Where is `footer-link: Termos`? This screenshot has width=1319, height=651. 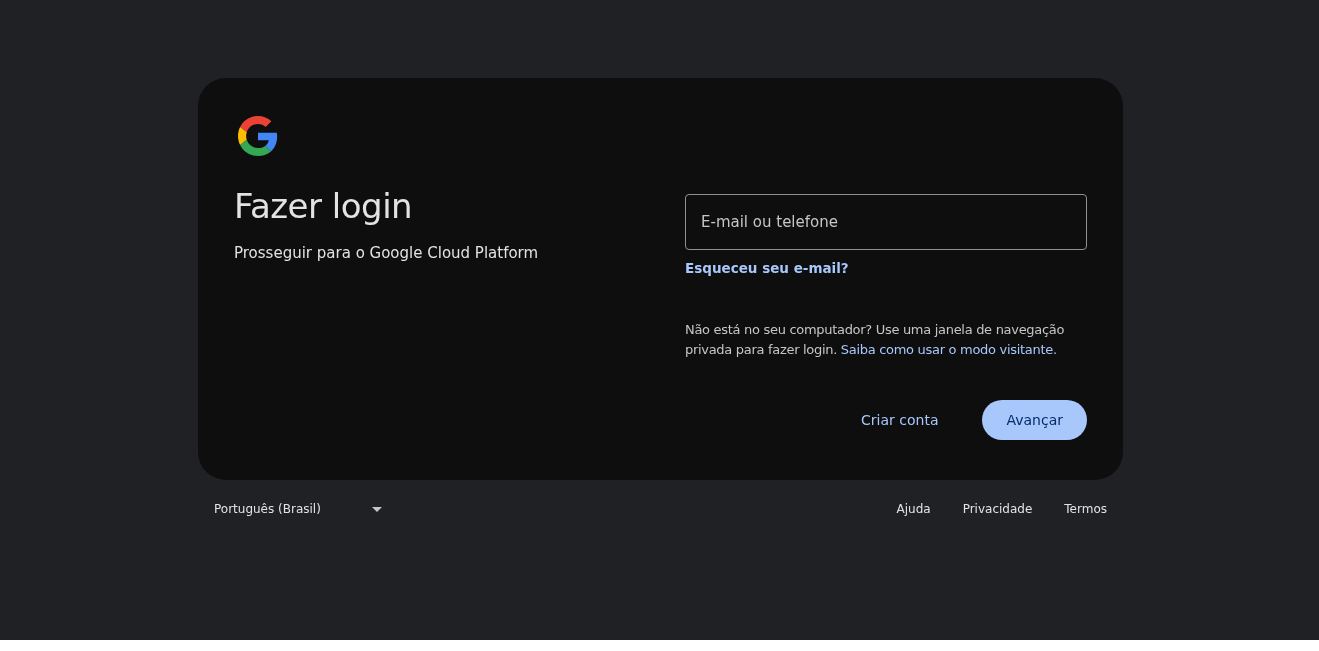 footer-link: Termos is located at coordinates (1085, 509).